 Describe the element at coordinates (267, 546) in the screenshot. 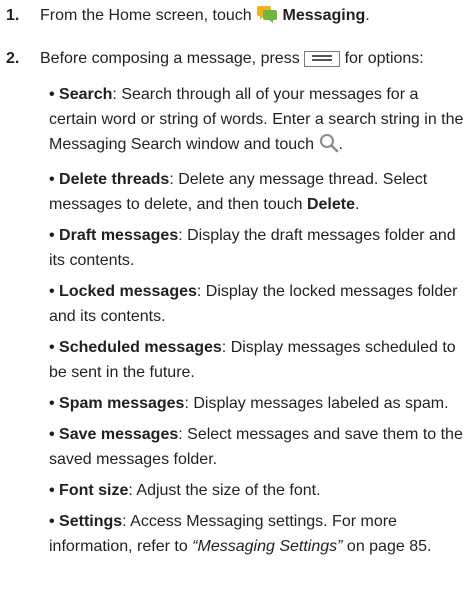

I see `messaging-settings-reference: “Messaging Settings”` at that location.